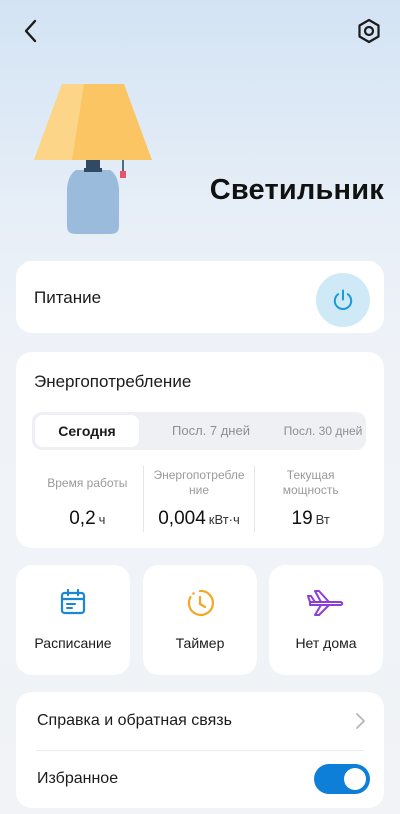 This screenshot has height=814, width=400. What do you see at coordinates (87, 482) in the screenshot?
I see `stat-label: Время работы` at bounding box center [87, 482].